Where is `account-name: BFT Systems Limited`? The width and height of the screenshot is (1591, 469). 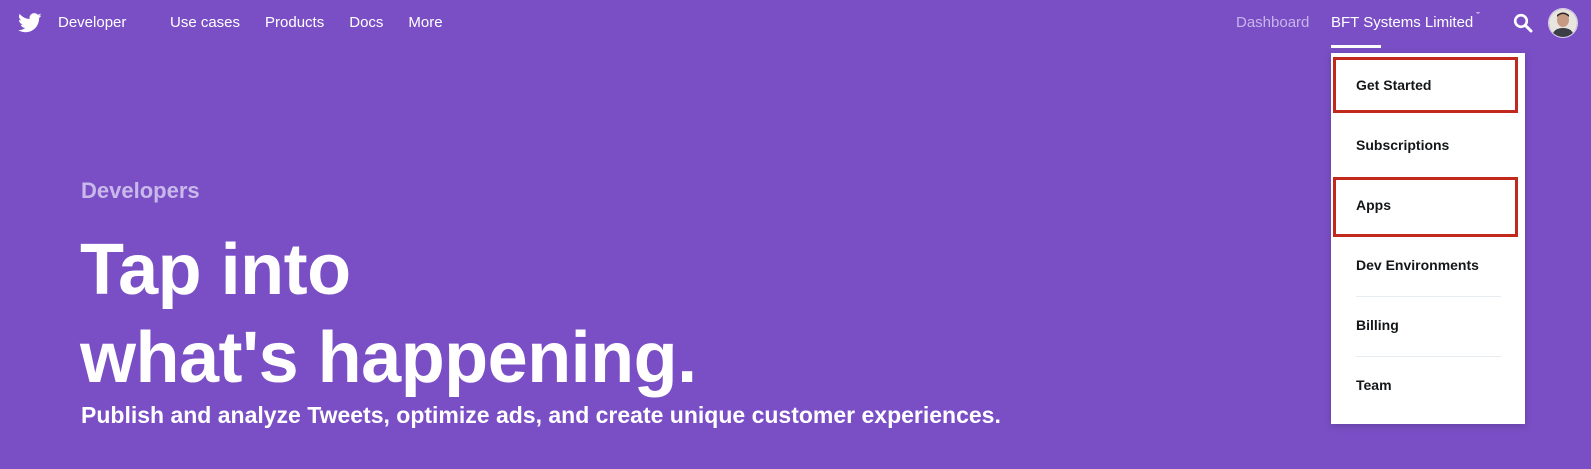 account-name: BFT Systems Limited is located at coordinates (1402, 22).